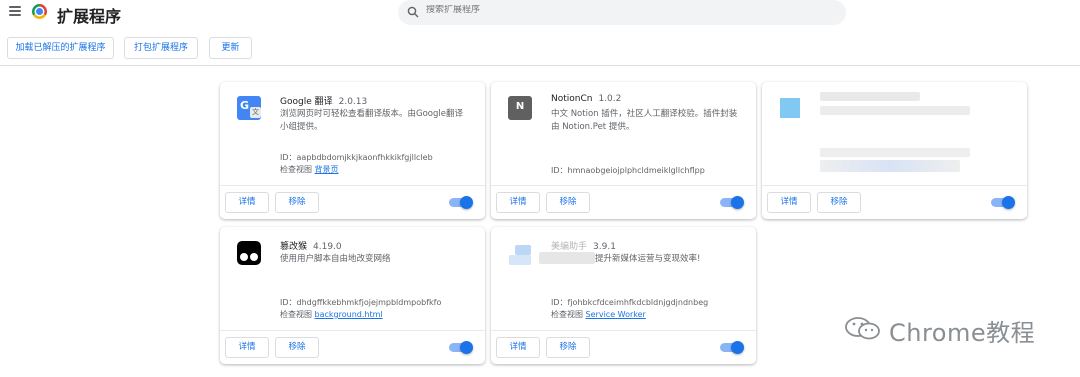  Describe the element at coordinates (244, 257) in the screenshot. I see `tampermonkey-eye-left` at that location.